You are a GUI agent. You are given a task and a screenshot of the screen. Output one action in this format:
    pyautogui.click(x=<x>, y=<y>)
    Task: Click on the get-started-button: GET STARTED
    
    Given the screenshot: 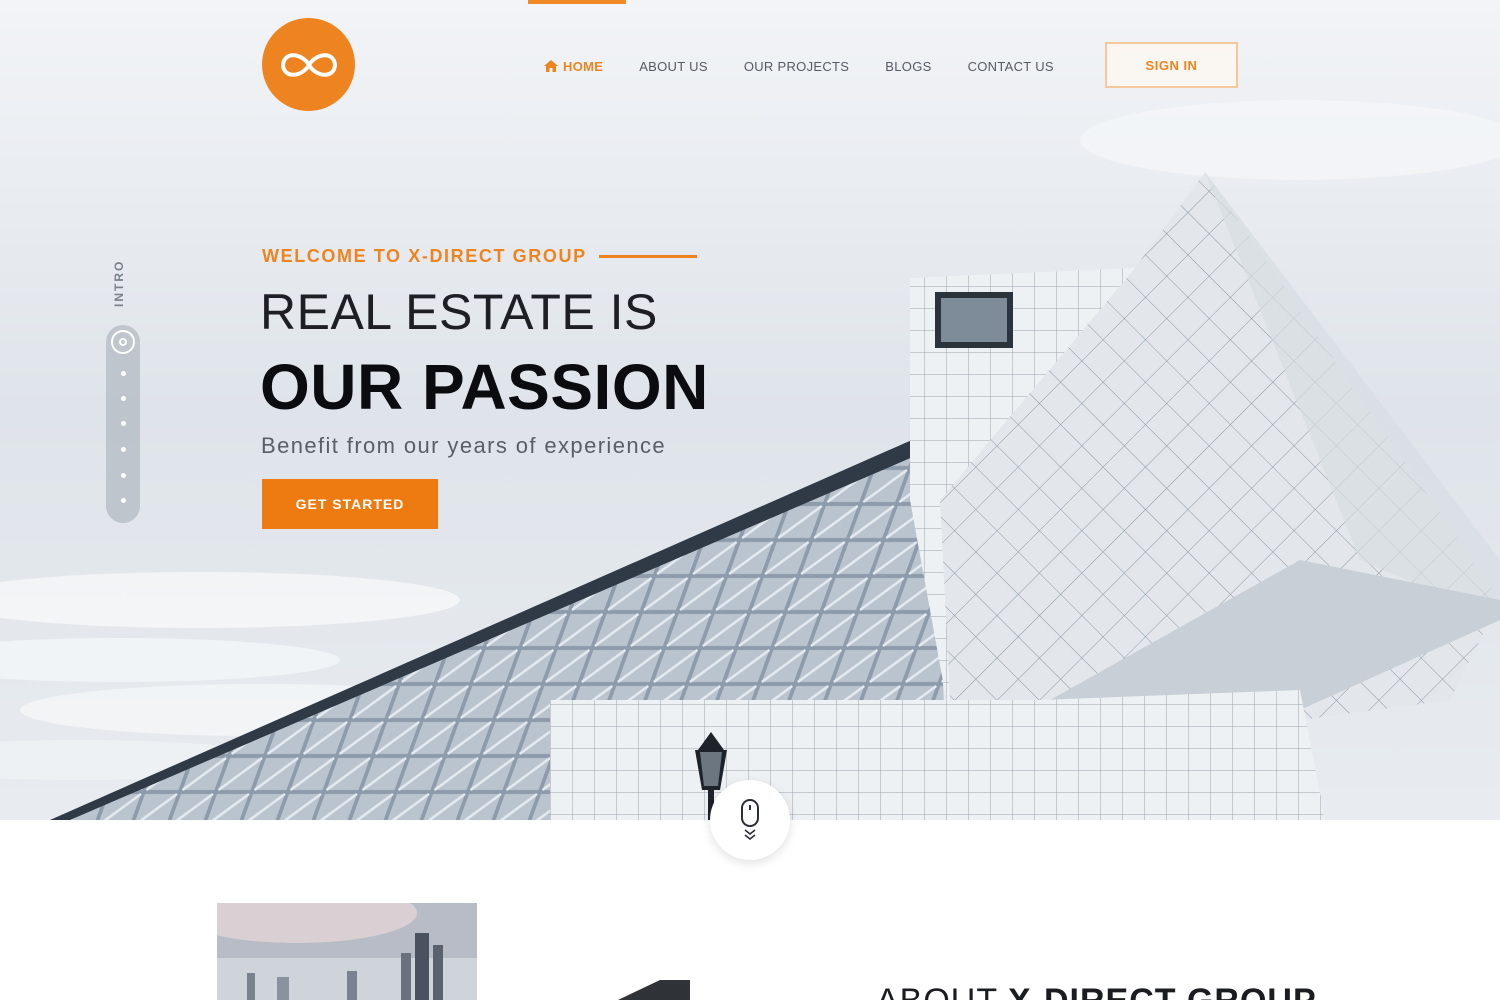 What is the action you would take?
    pyautogui.click(x=350, y=504)
    